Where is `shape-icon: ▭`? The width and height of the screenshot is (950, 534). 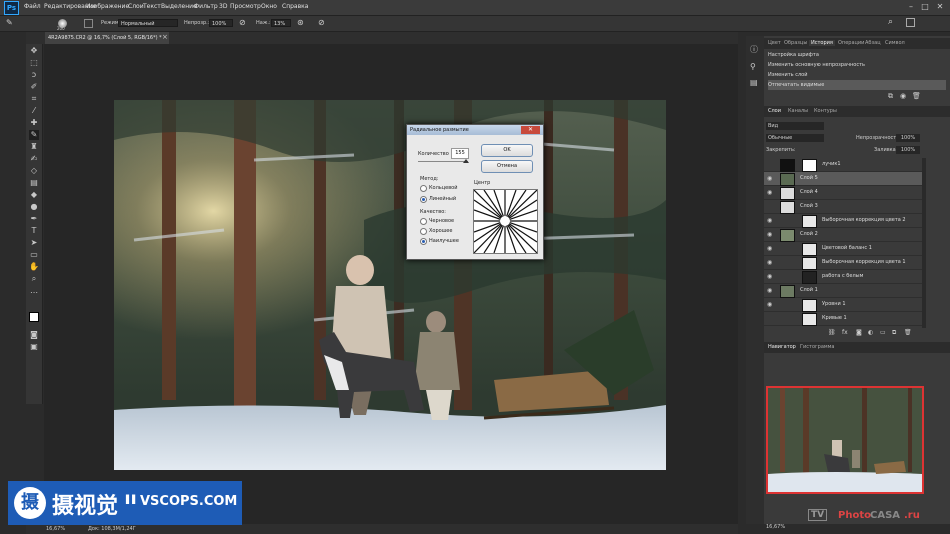
shape-icon: ▭ is located at coordinates (34, 255).